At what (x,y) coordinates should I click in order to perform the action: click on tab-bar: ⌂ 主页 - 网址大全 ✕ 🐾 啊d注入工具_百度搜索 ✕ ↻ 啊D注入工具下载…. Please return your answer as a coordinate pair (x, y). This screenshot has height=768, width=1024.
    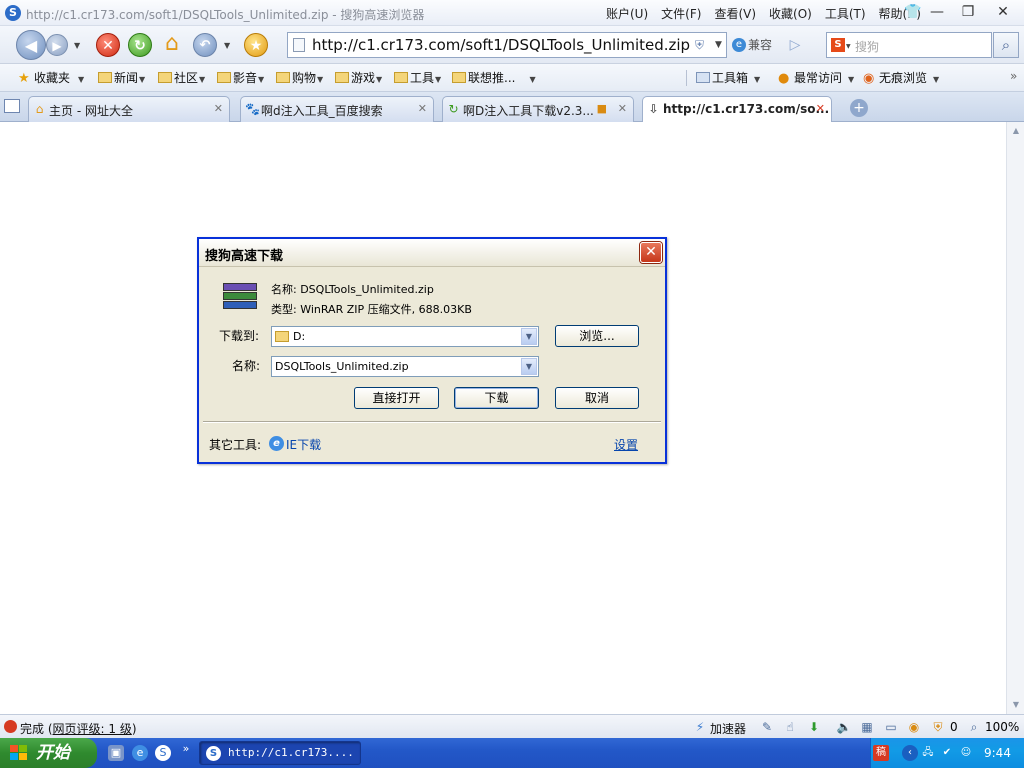
    Looking at the image, I should click on (512, 107).